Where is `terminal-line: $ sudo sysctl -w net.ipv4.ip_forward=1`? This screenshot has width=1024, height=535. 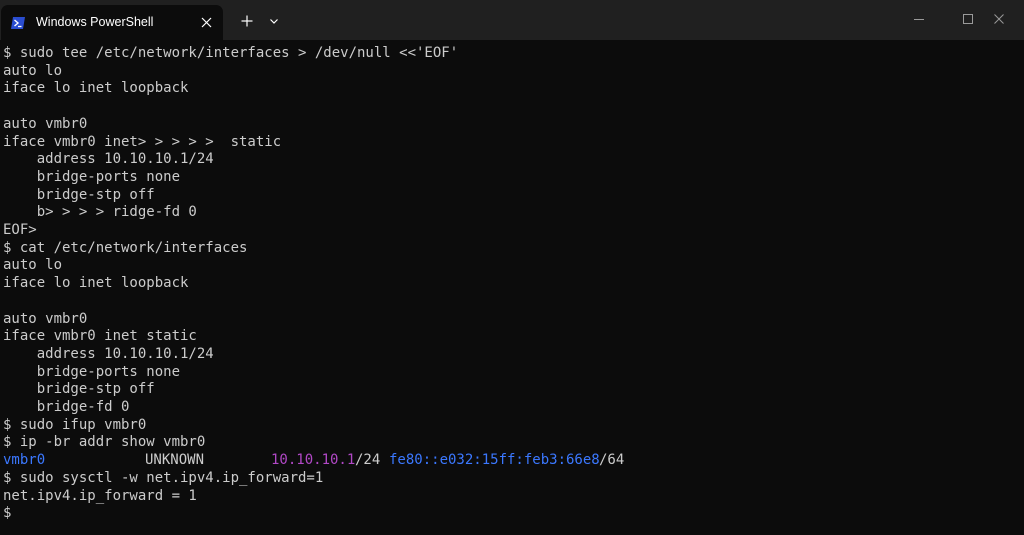 terminal-line: $ sudo sysctl -w net.ipv4.ip_forward=1 is located at coordinates (163, 477).